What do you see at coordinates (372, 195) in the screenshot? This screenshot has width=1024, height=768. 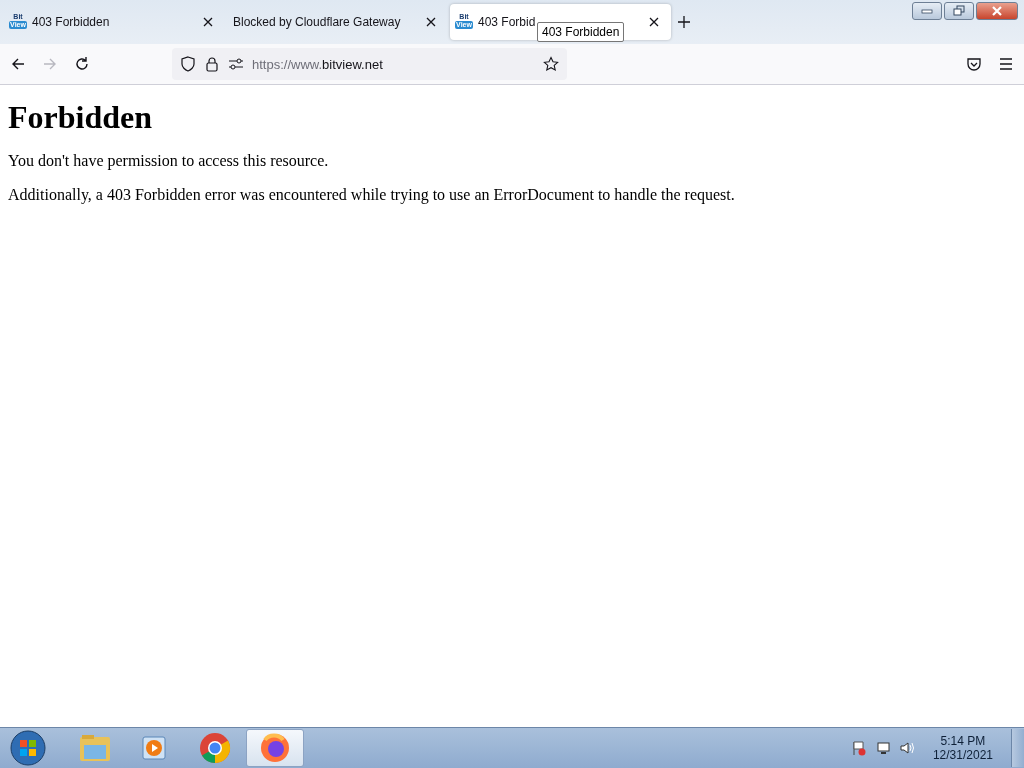 I see `page-text: Additionally, a 403 Forbidden error was encountered while trying to use an ErrorDocument to handle the request.` at bounding box center [372, 195].